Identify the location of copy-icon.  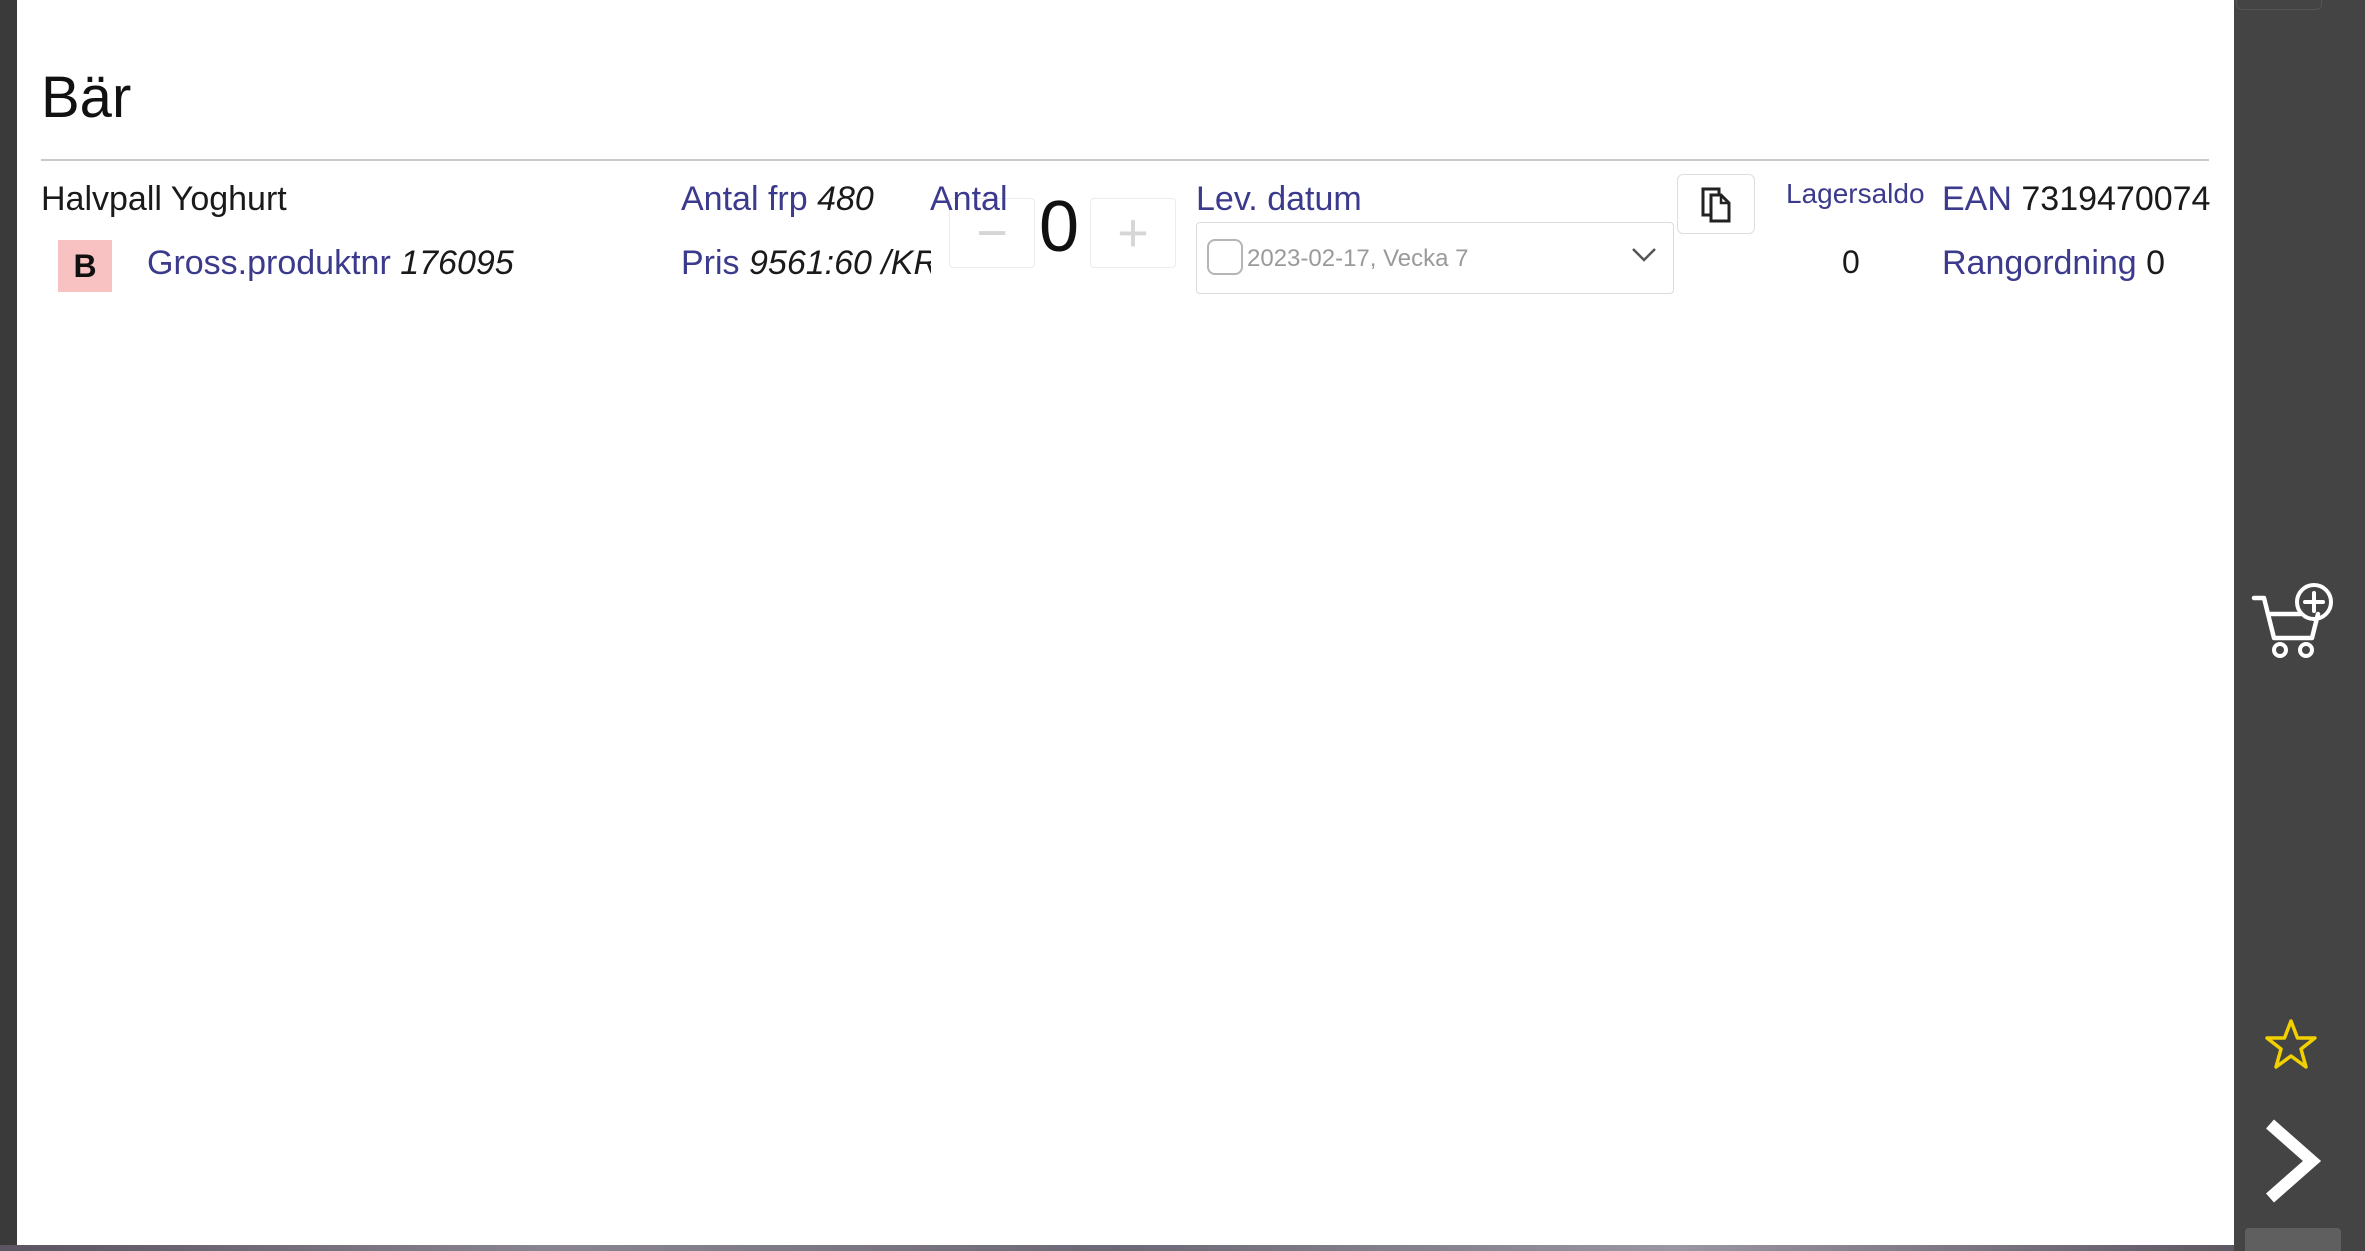
(1716, 205).